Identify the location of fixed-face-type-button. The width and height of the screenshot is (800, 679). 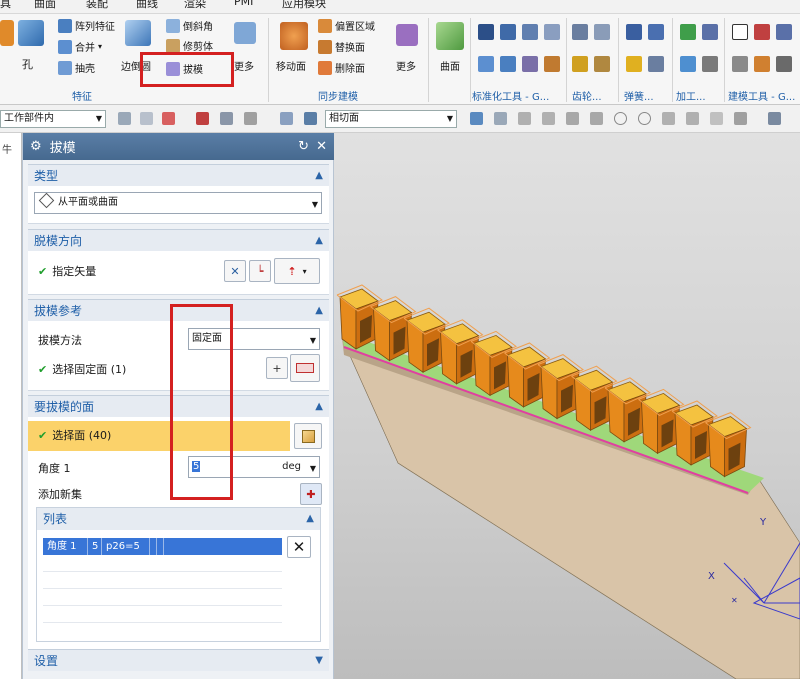
(305, 368).